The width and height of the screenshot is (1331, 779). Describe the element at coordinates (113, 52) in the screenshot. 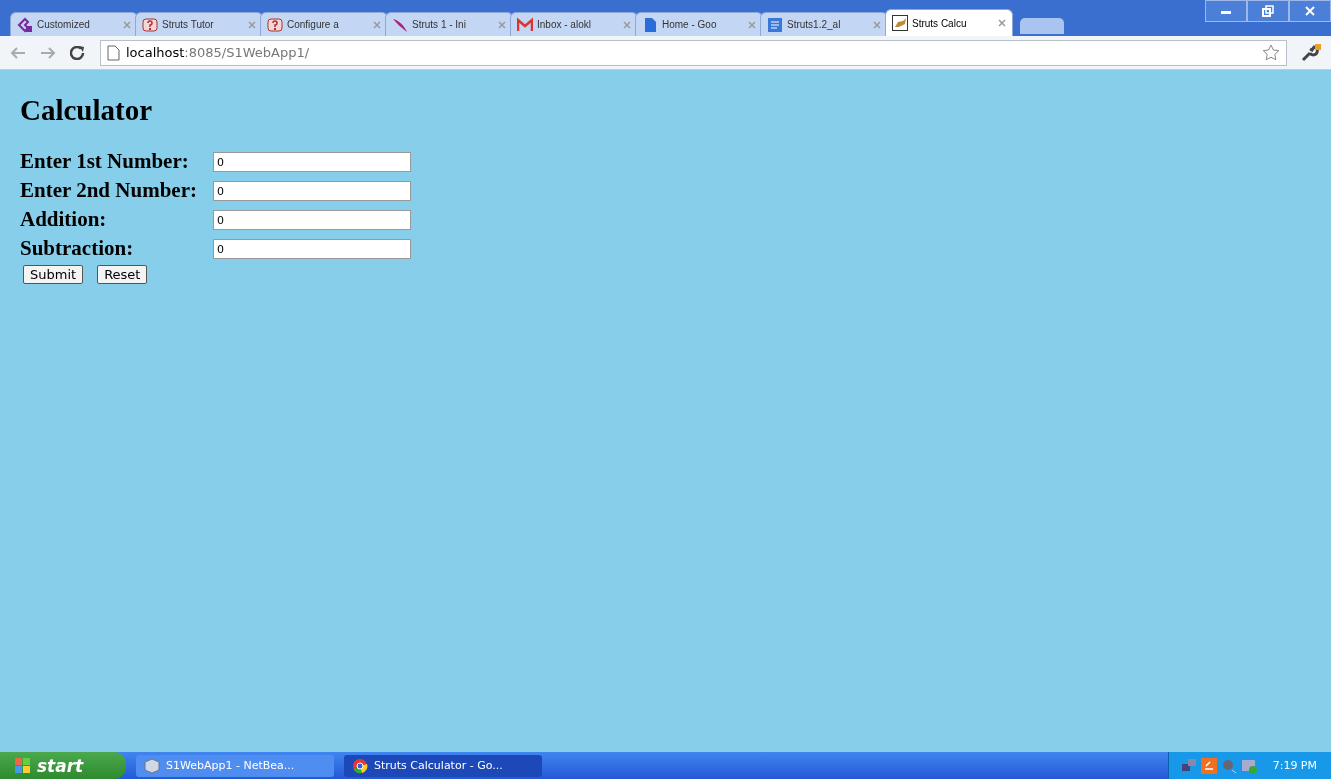

I see `page-icon` at that location.